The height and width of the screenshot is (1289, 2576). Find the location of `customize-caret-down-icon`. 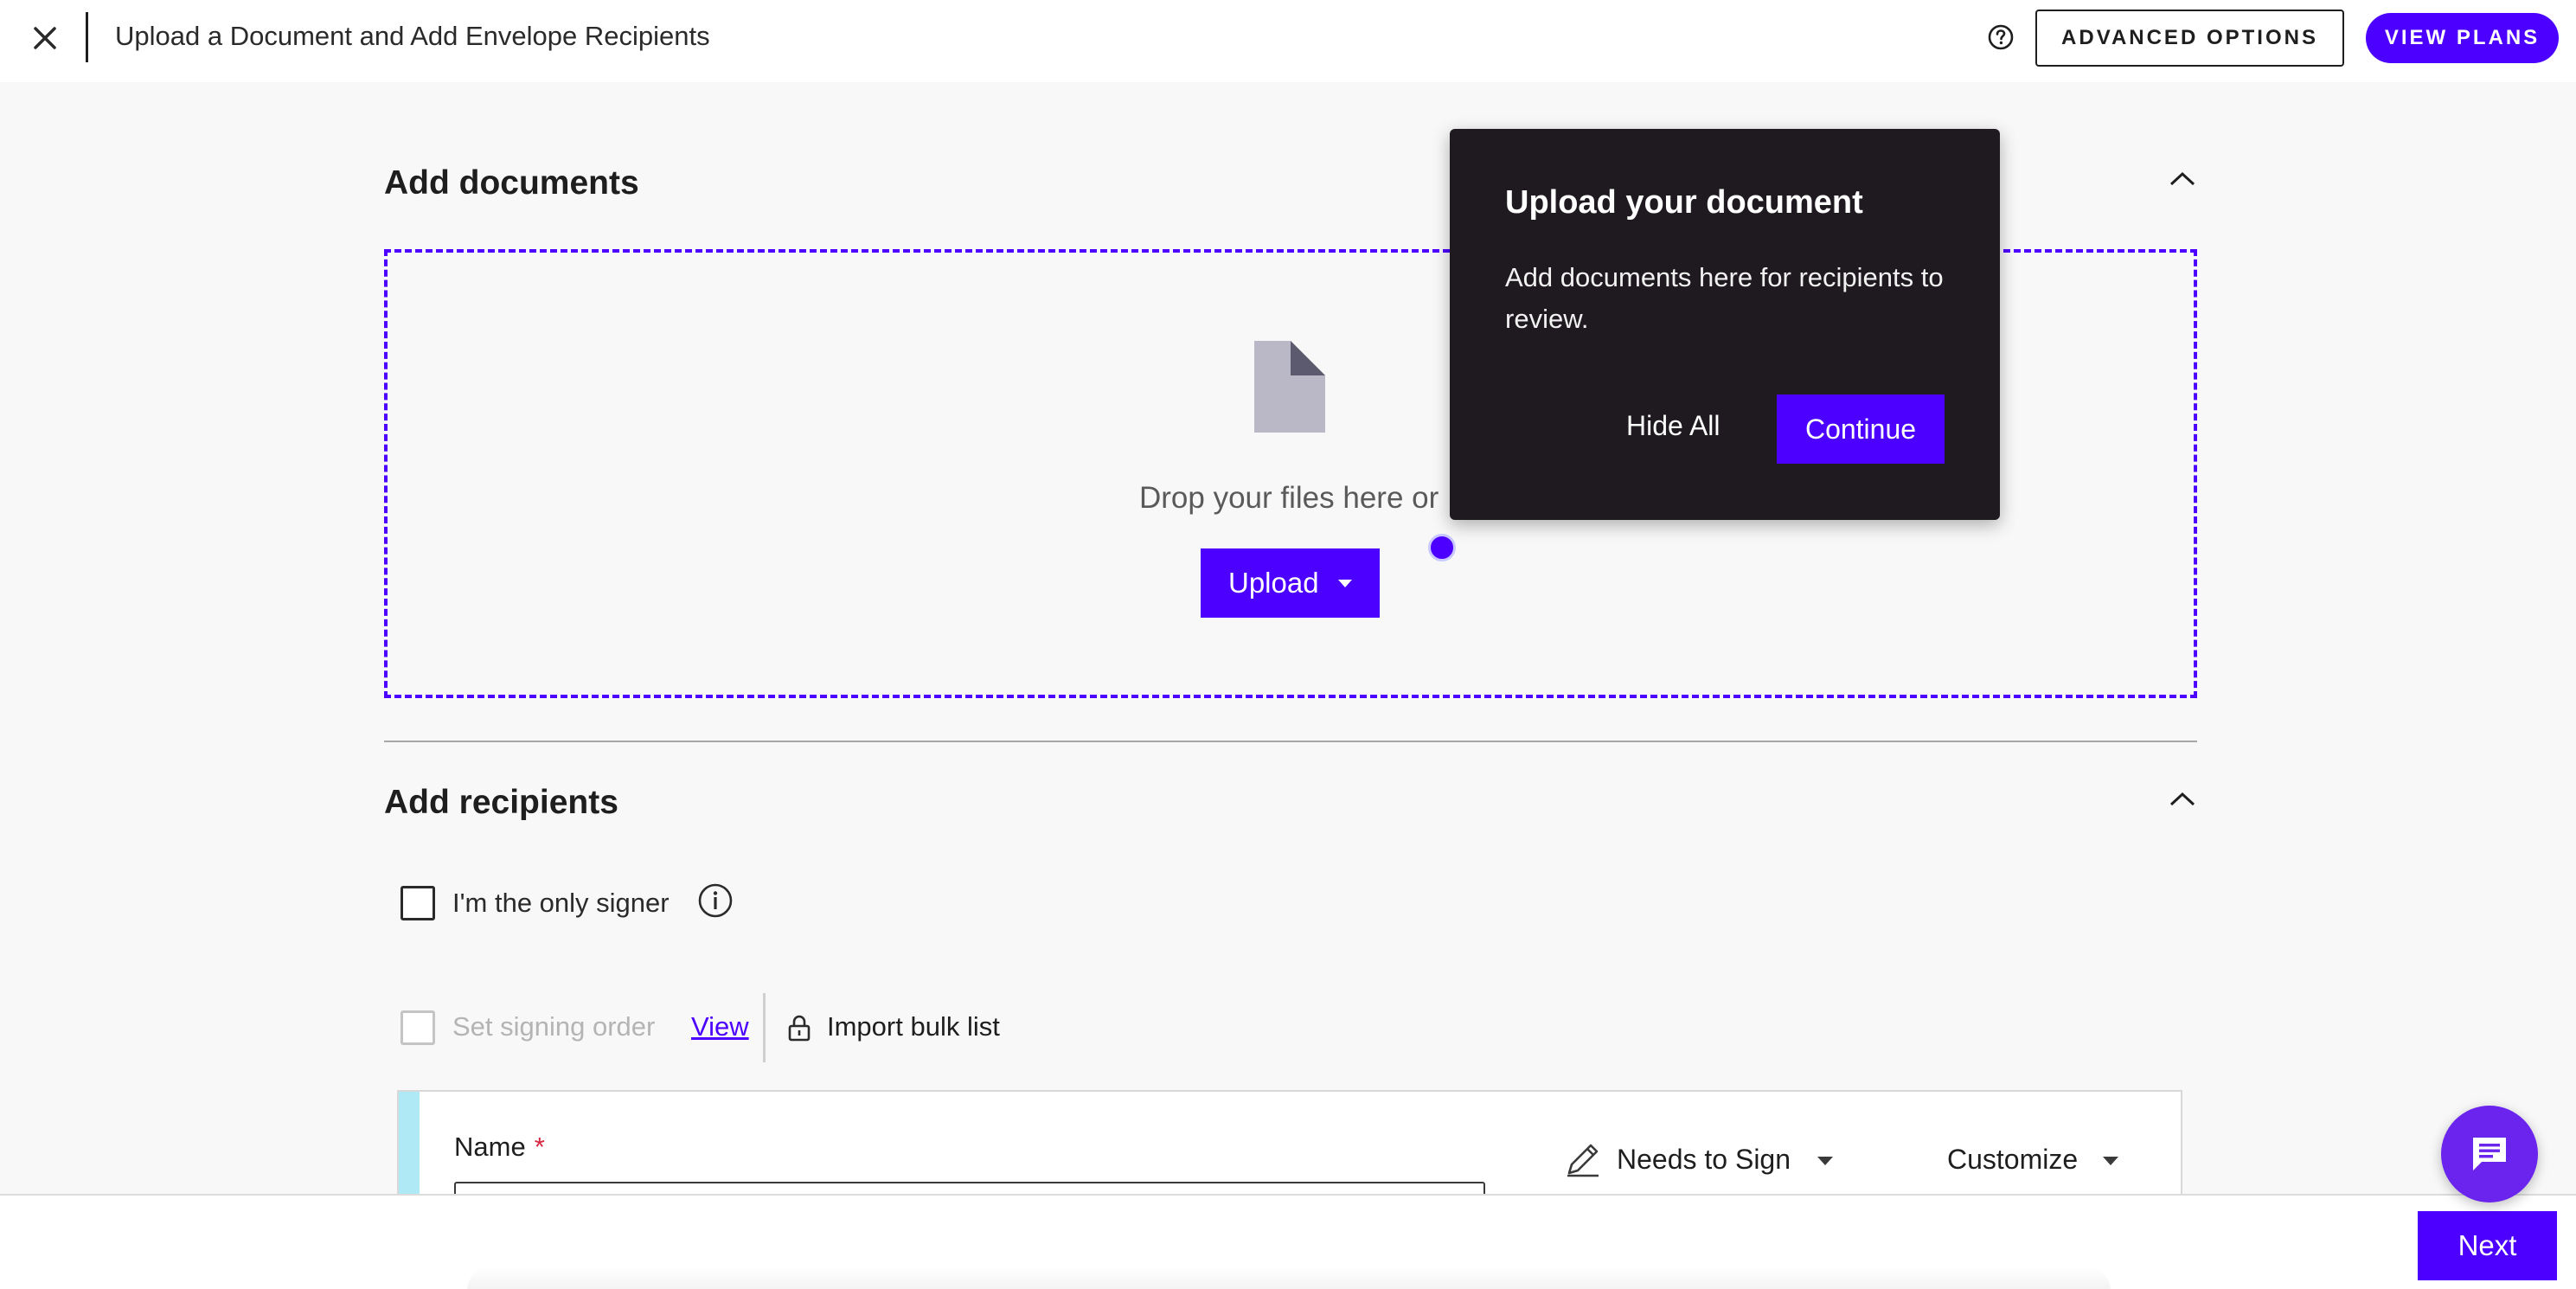

customize-caret-down-icon is located at coordinates (2110, 1161).